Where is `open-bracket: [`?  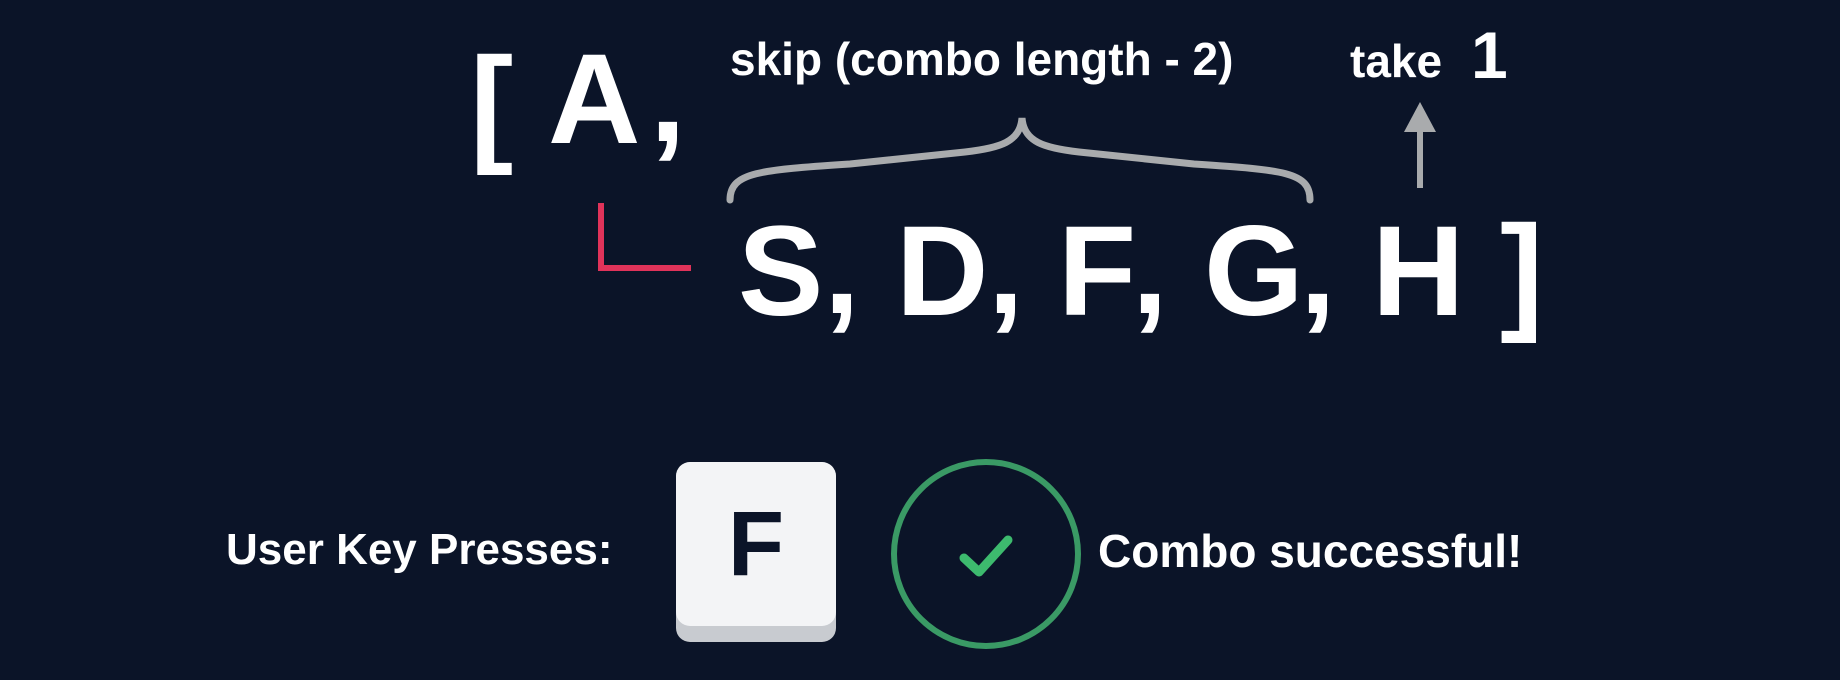 open-bracket: [ is located at coordinates (492, 103).